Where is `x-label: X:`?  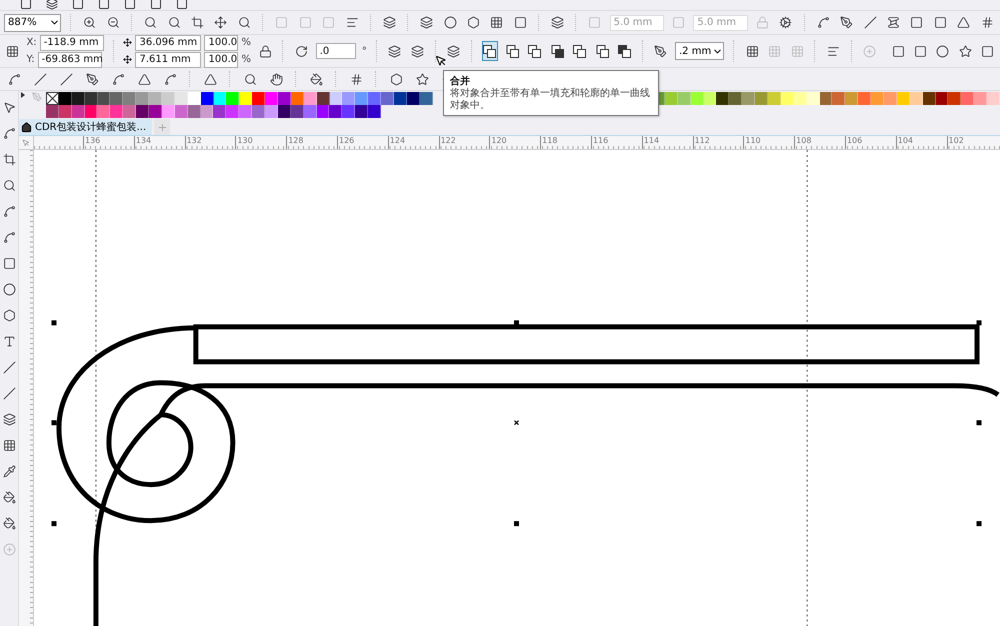
x-label: X: is located at coordinates (31, 42).